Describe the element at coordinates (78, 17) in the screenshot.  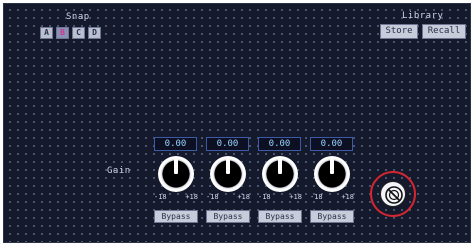
I see `snap-title: Snap` at that location.